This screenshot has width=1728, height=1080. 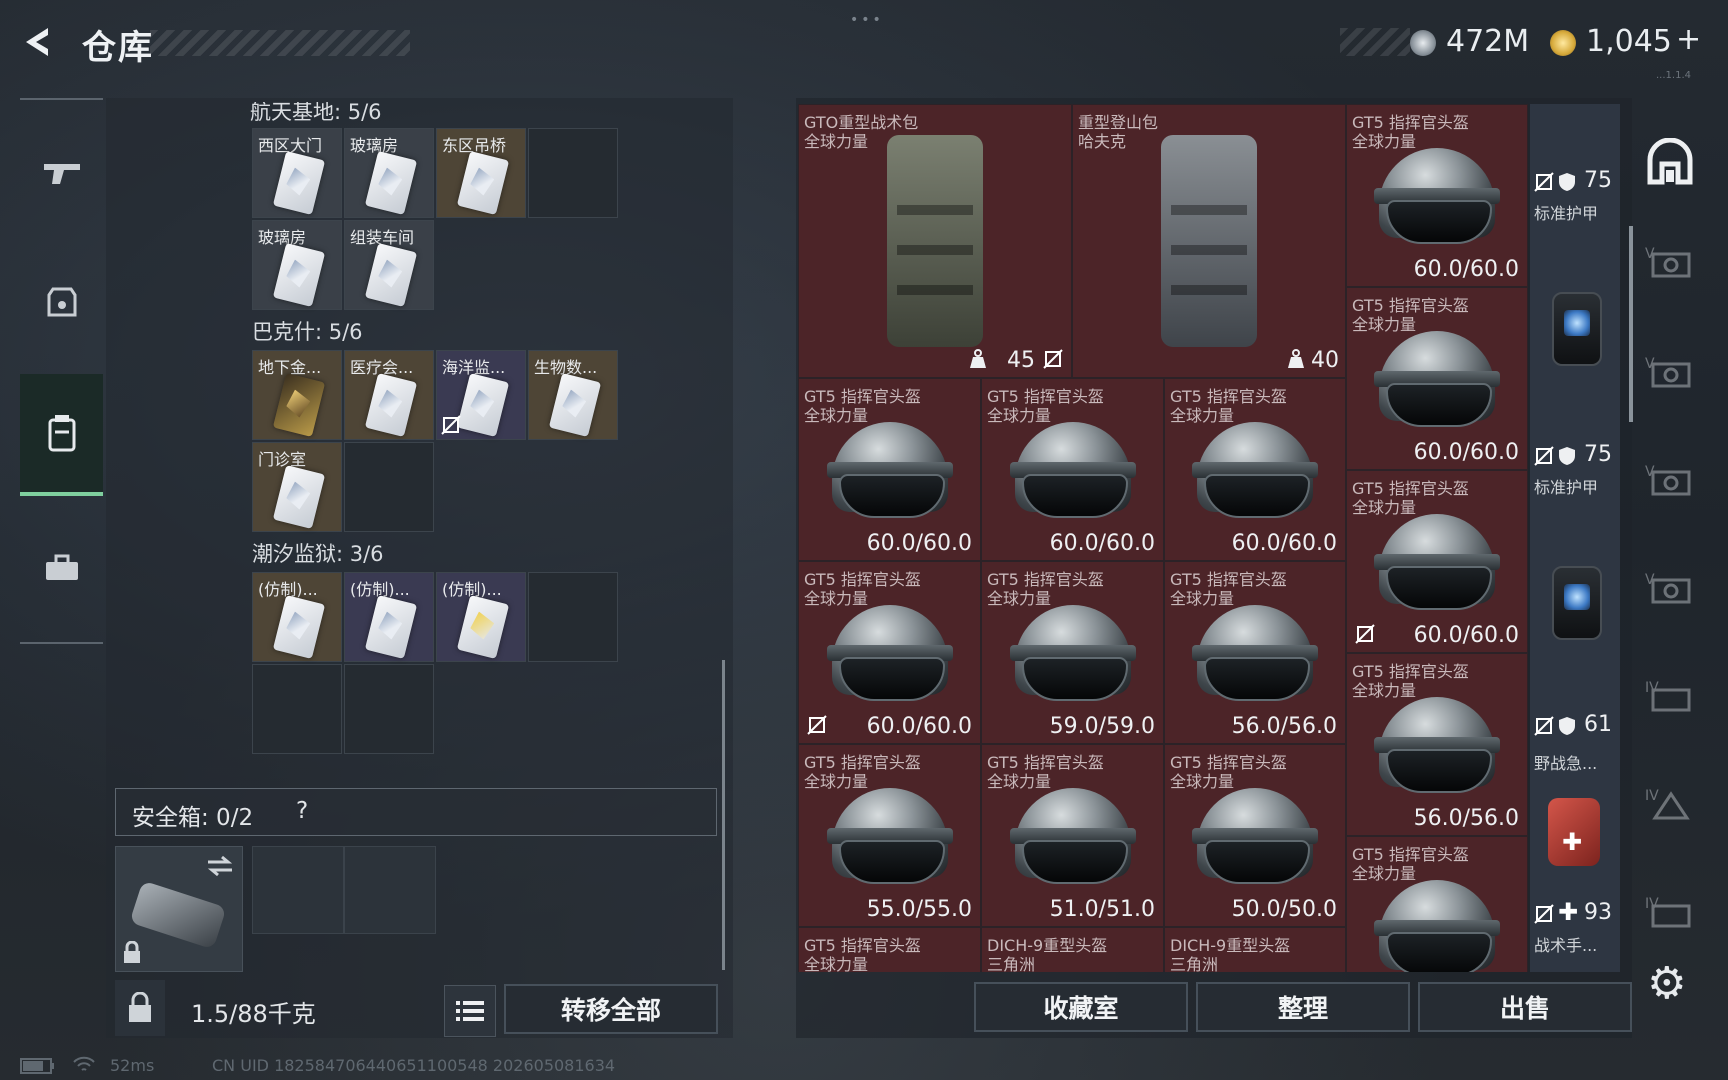 I want to click on section-label-tidal-prison: 潮汐监狱: 3/6, so click(x=318, y=554).